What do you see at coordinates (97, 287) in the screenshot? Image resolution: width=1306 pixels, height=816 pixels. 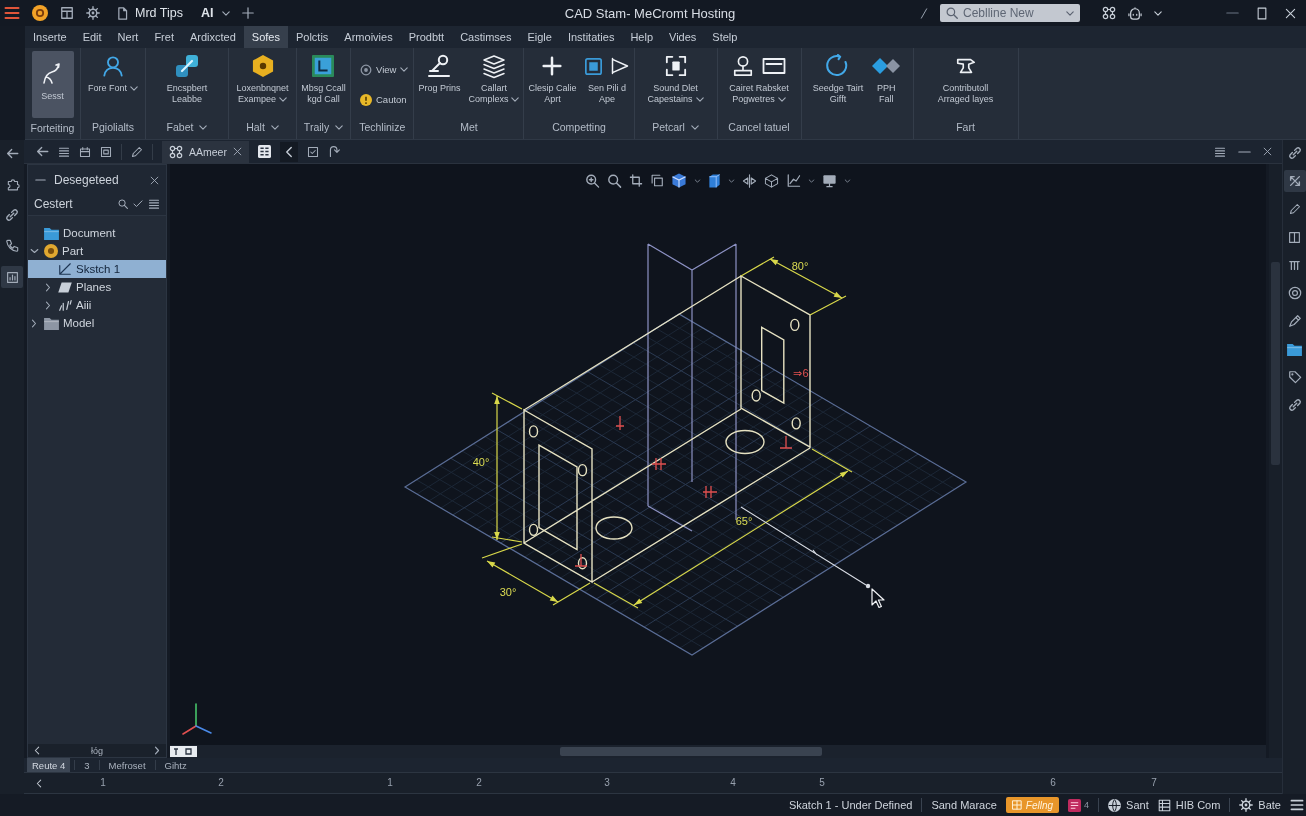 I see `tree-item: Planes` at bounding box center [97, 287].